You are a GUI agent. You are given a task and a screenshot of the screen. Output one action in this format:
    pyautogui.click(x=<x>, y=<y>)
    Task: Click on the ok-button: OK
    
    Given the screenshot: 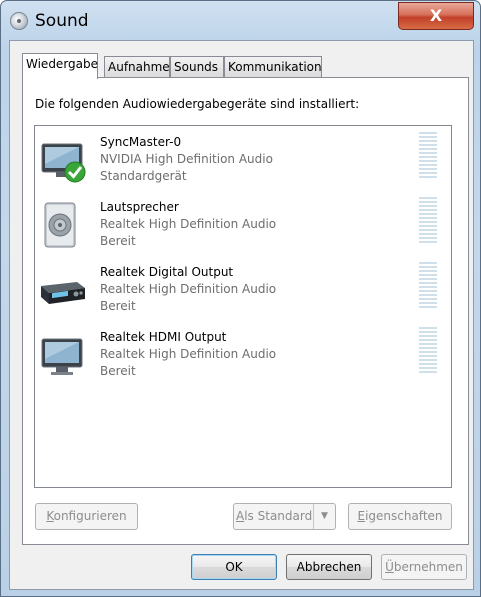 What is the action you would take?
    pyautogui.click(x=234, y=567)
    